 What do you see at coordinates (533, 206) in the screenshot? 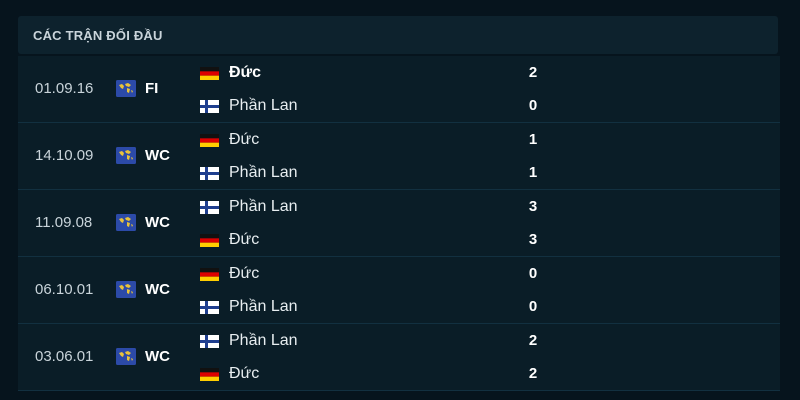
I see `home-team-score: 3` at bounding box center [533, 206].